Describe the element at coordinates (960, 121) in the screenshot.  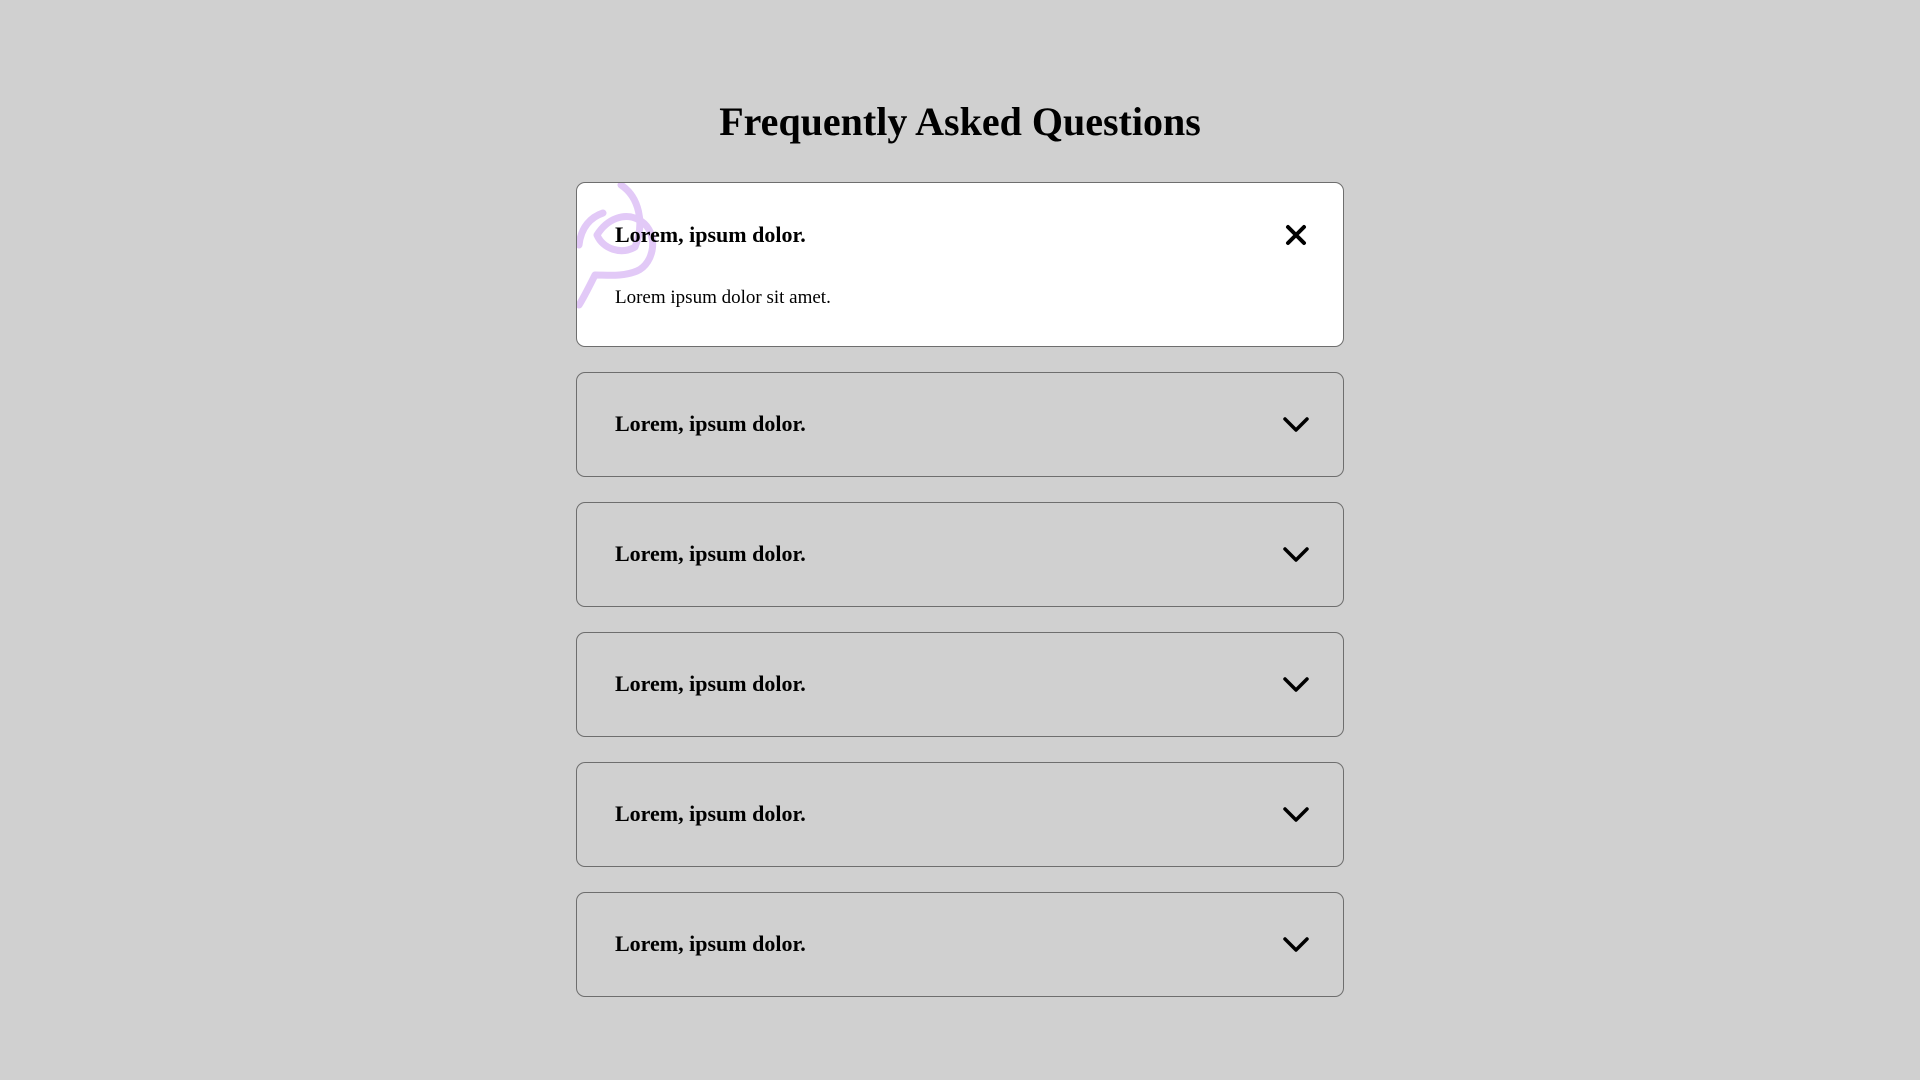
I see `page-title: Frequently Asked Questions` at that location.